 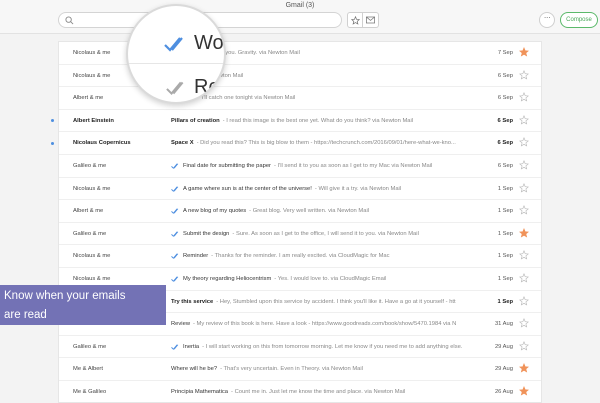 I want to click on mail-icon, so click(x=370, y=20).